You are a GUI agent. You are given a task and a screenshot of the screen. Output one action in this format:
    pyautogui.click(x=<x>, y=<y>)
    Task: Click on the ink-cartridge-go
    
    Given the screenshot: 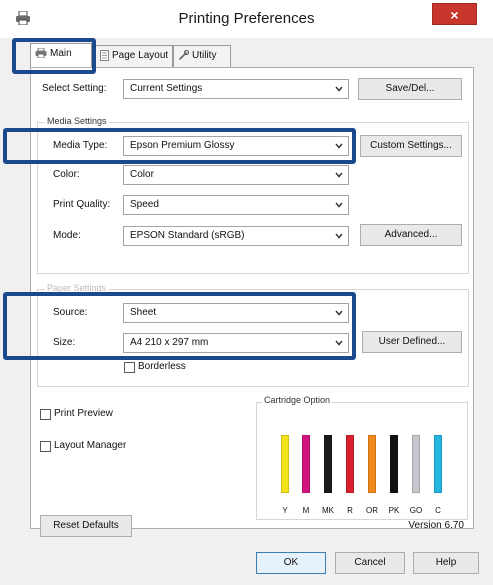 What is the action you would take?
    pyautogui.click(x=416, y=464)
    